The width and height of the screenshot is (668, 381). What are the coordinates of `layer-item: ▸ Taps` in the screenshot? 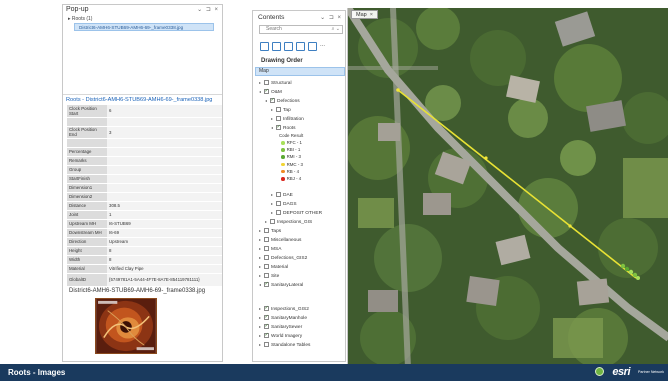 It's located at (270, 230).